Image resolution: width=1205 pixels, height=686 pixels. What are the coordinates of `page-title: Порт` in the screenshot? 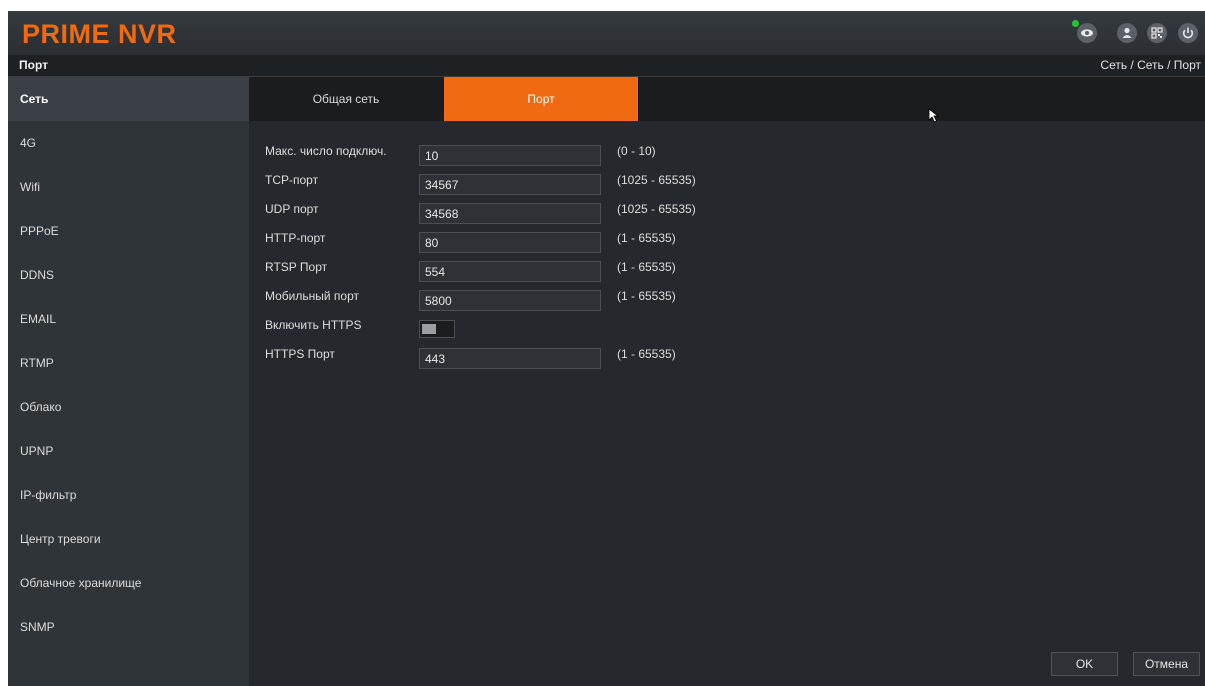 It's located at (34, 65).